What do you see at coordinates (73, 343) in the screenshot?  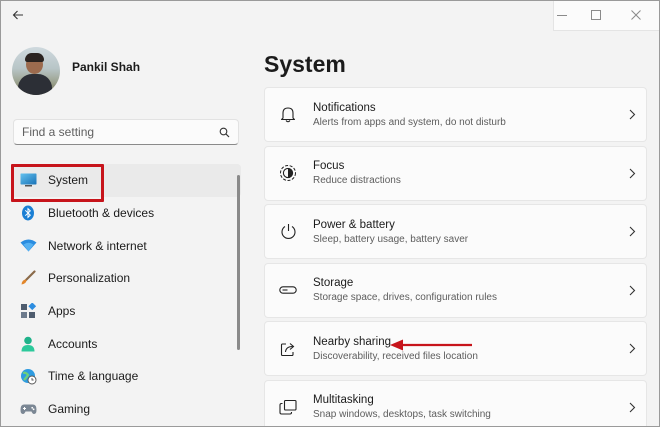 I see `sidebar-item-label: Accounts` at bounding box center [73, 343].